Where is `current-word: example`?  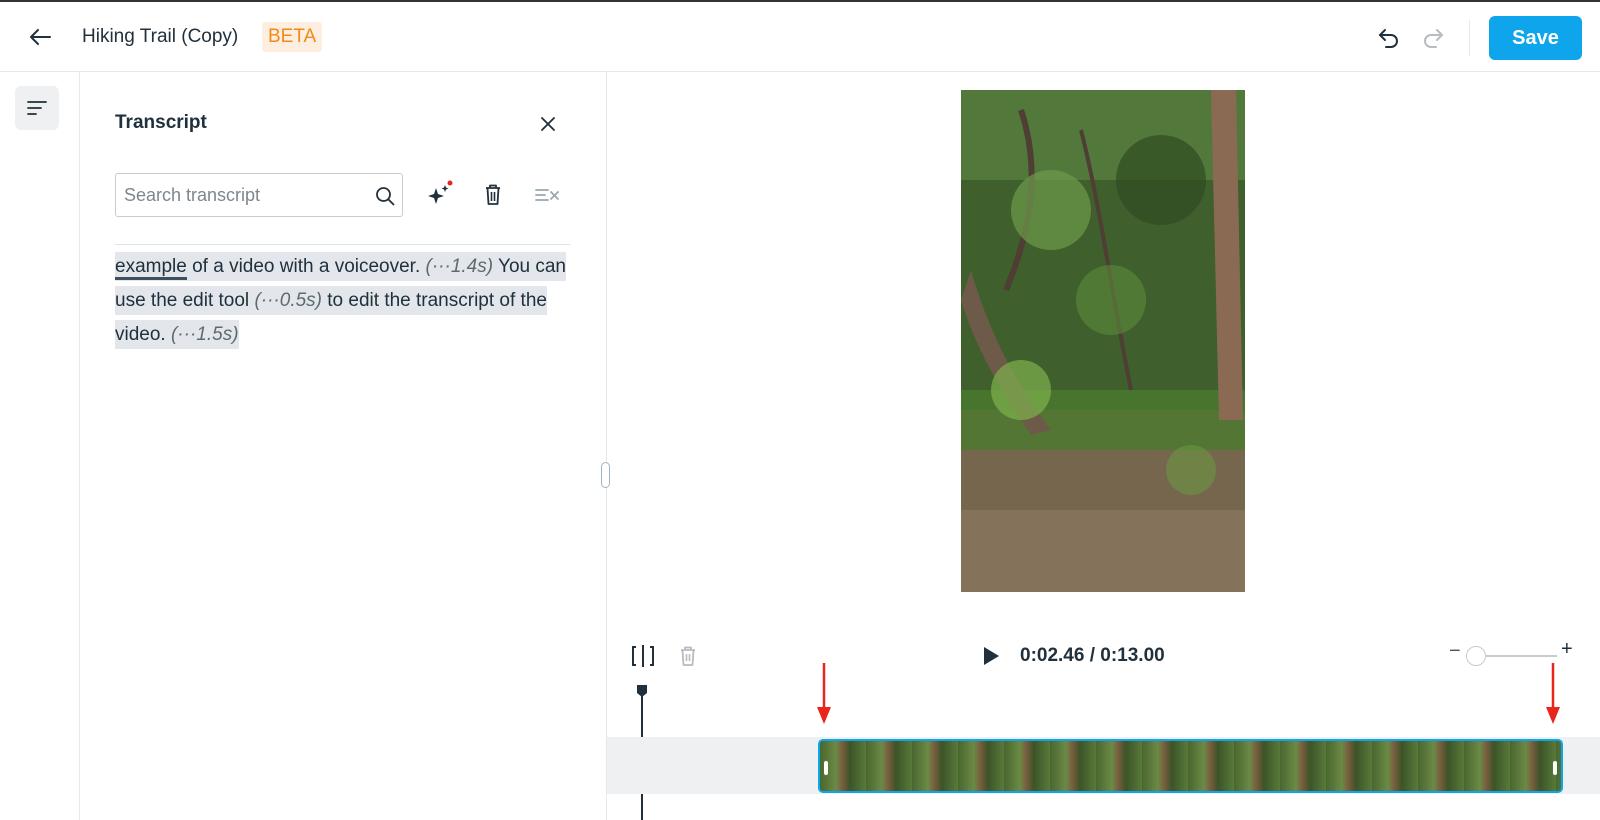
current-word: example is located at coordinates (151, 268).